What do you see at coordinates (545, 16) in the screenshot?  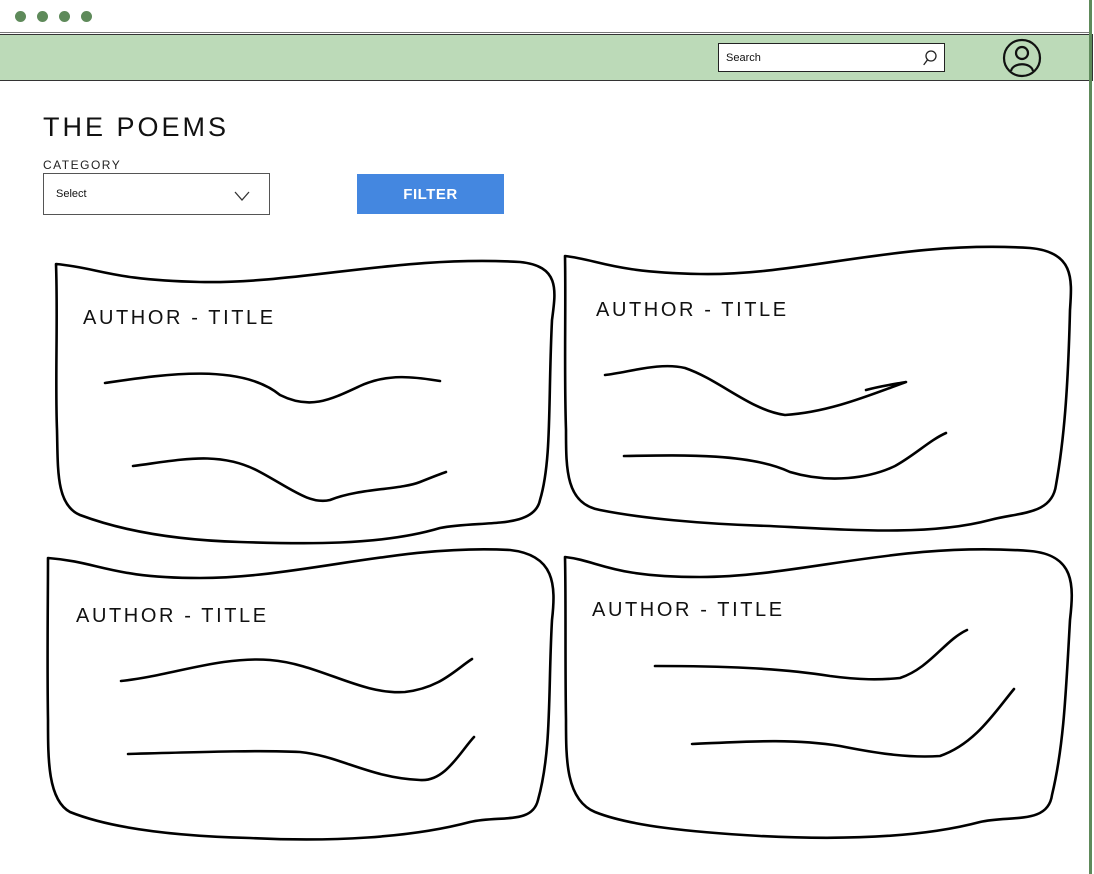 I see `window-chrome` at bounding box center [545, 16].